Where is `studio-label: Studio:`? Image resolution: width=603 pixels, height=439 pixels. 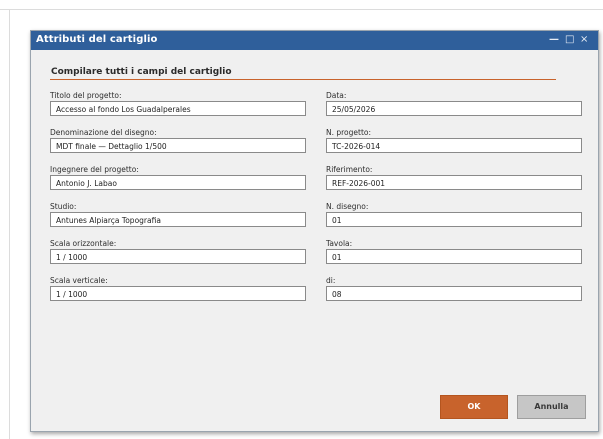
studio-label: Studio: is located at coordinates (63, 206).